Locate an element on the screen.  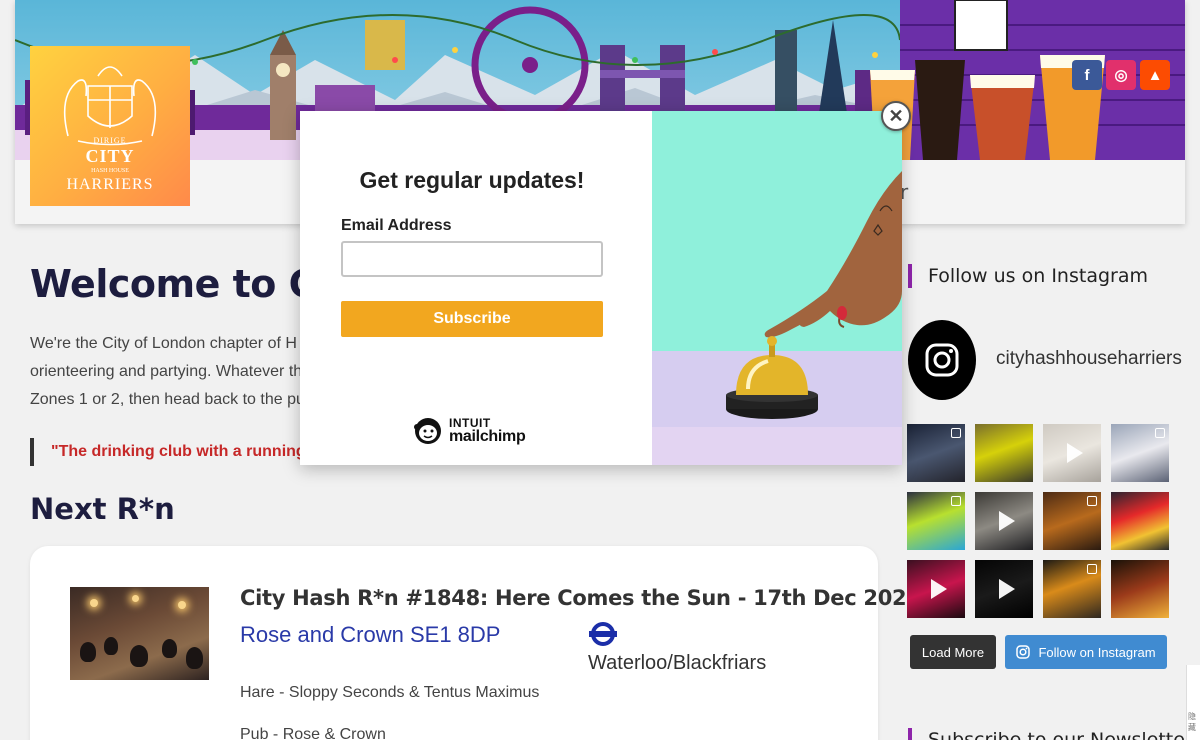
email-field is located at coordinates (472, 259).